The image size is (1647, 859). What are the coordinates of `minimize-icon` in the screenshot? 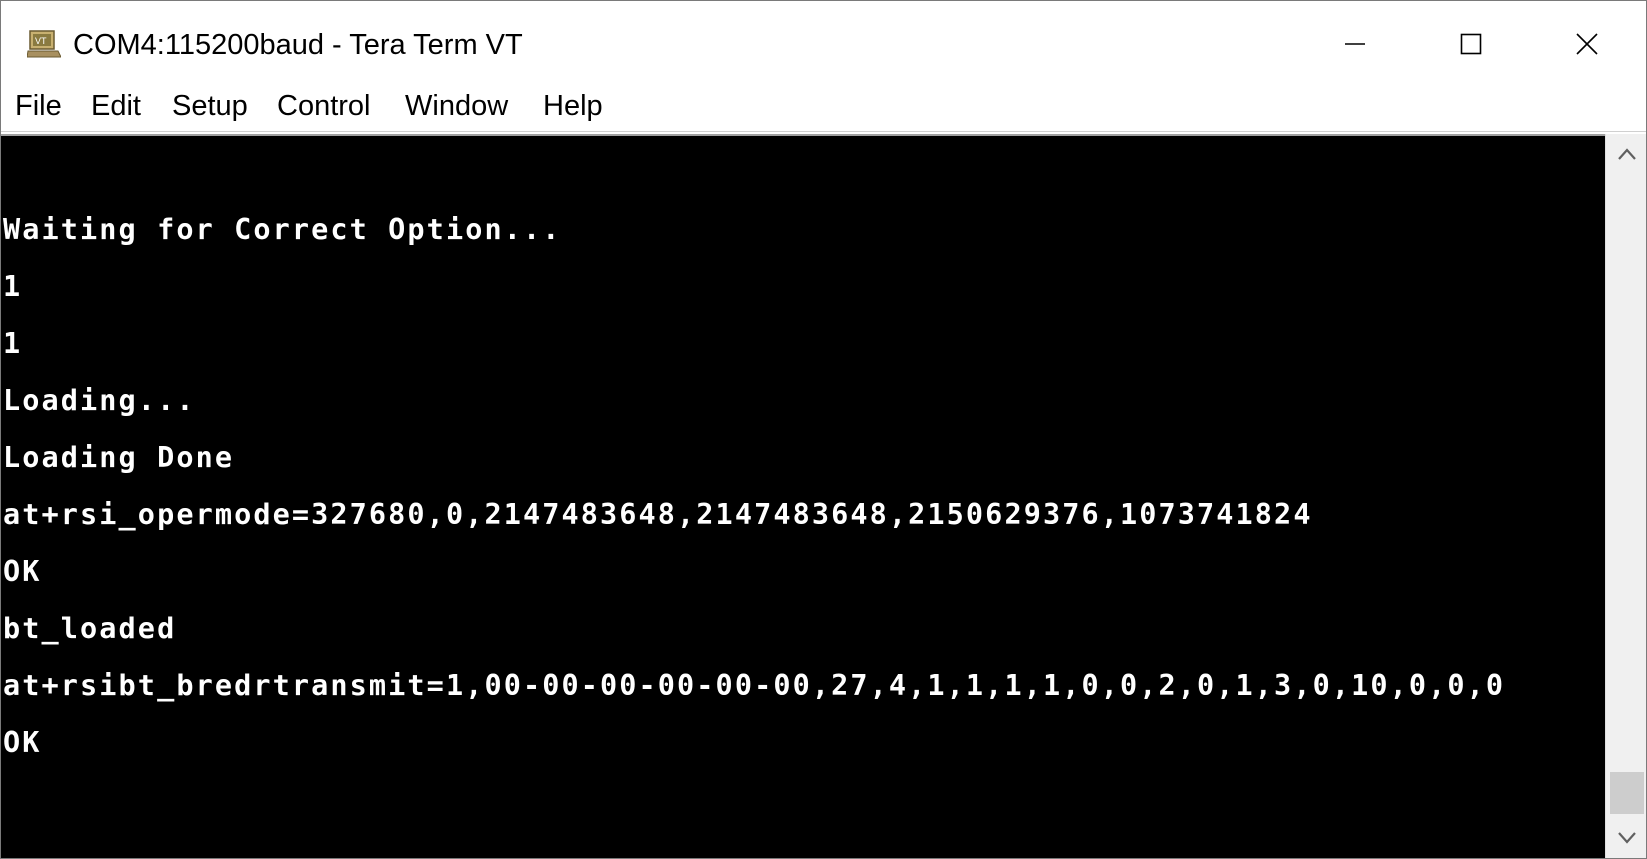 It's located at (1355, 44).